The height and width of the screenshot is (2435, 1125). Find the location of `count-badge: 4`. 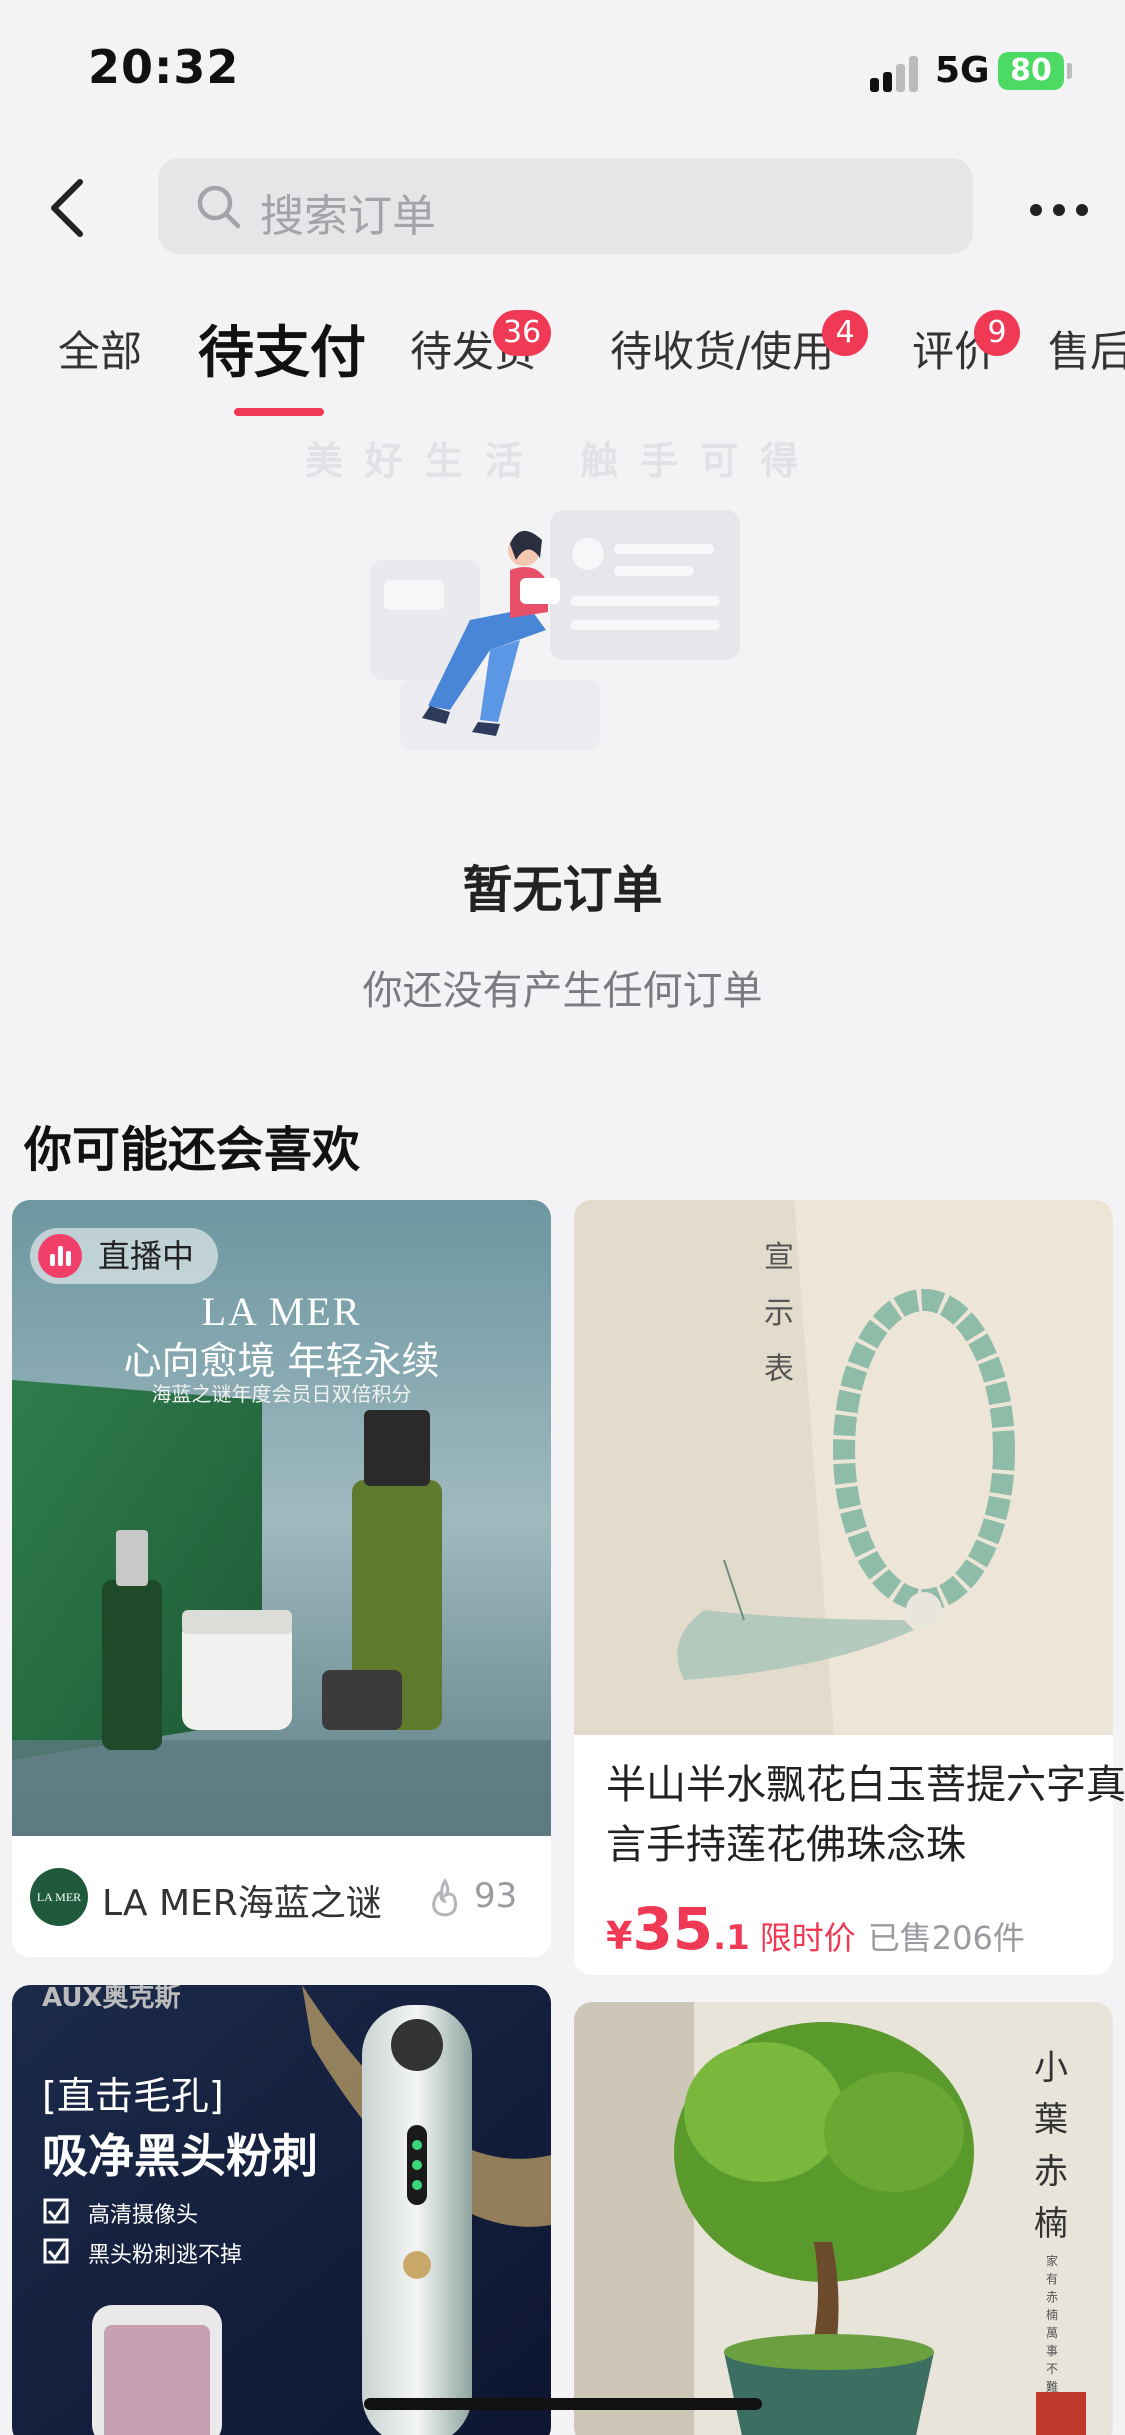

count-badge: 4 is located at coordinates (845, 333).